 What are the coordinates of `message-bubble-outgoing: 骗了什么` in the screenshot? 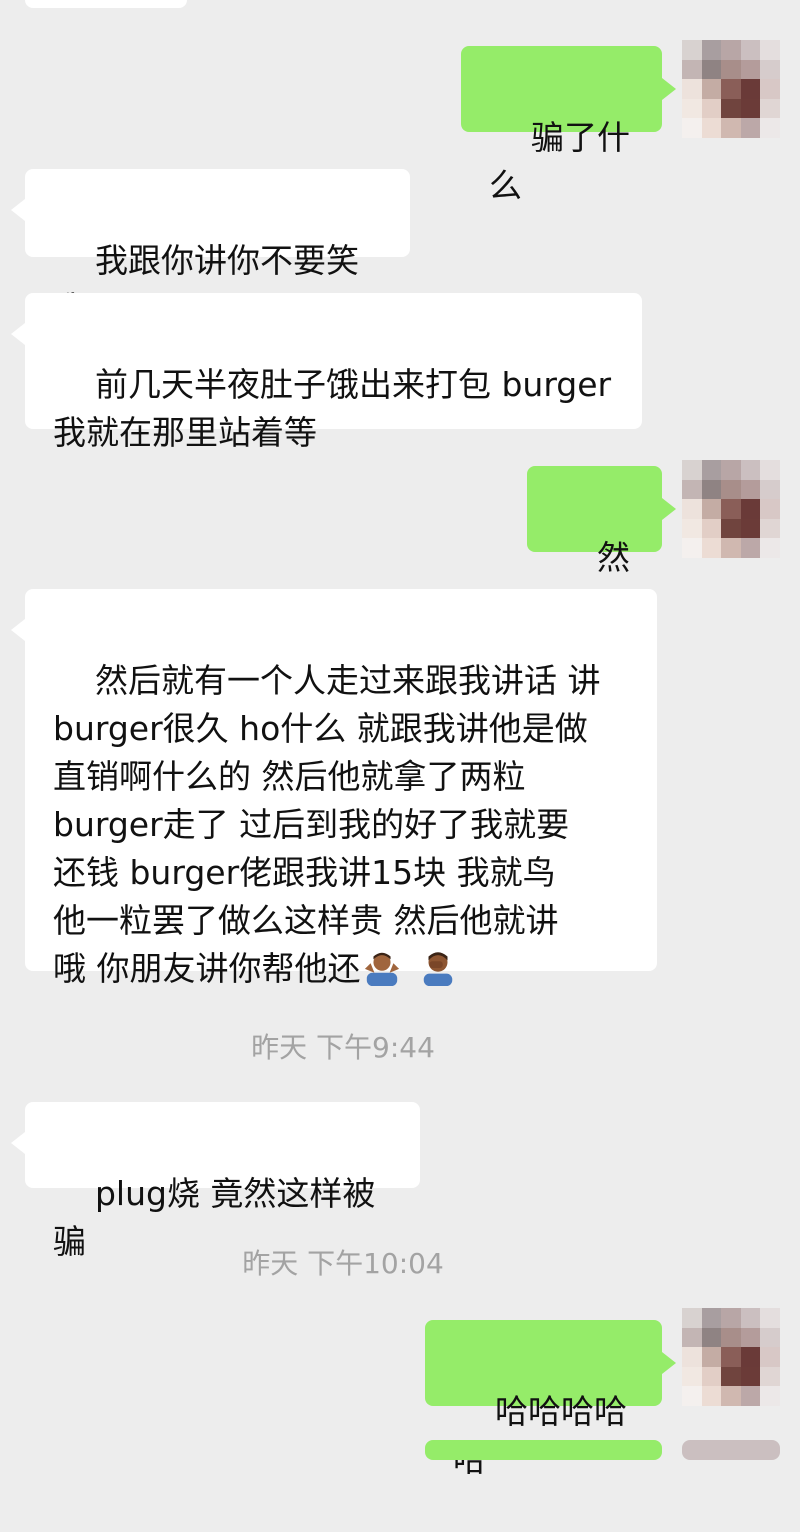 It's located at (568, 125).